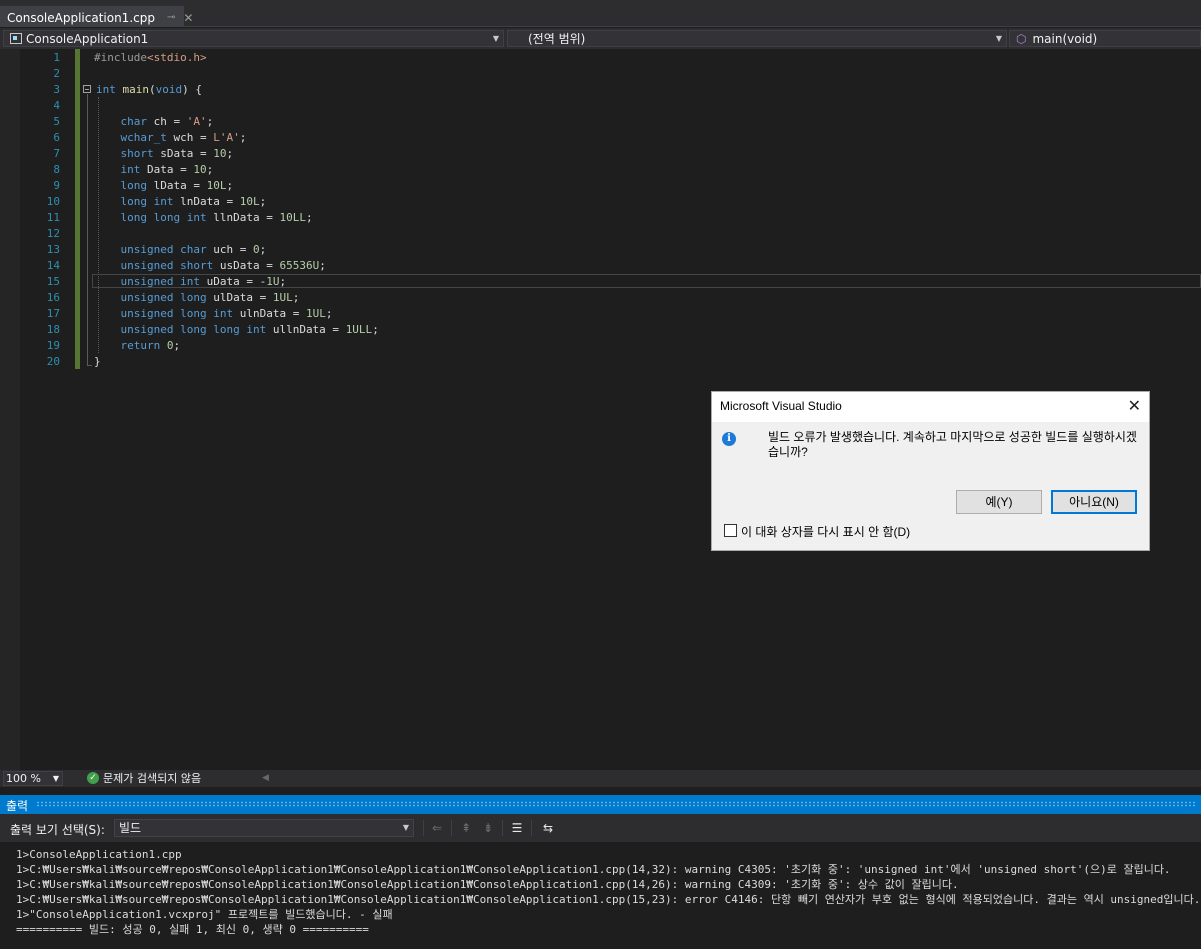 This screenshot has width=1201, height=949. I want to click on tab-label: ConsoleApplication1.cpp, so click(81, 17).